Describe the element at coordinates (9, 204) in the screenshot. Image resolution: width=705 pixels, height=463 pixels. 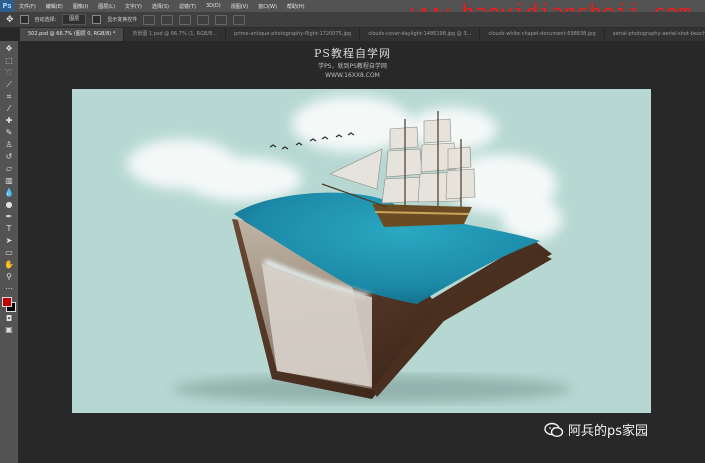
I see `dodge-tool-icon: ●` at that location.